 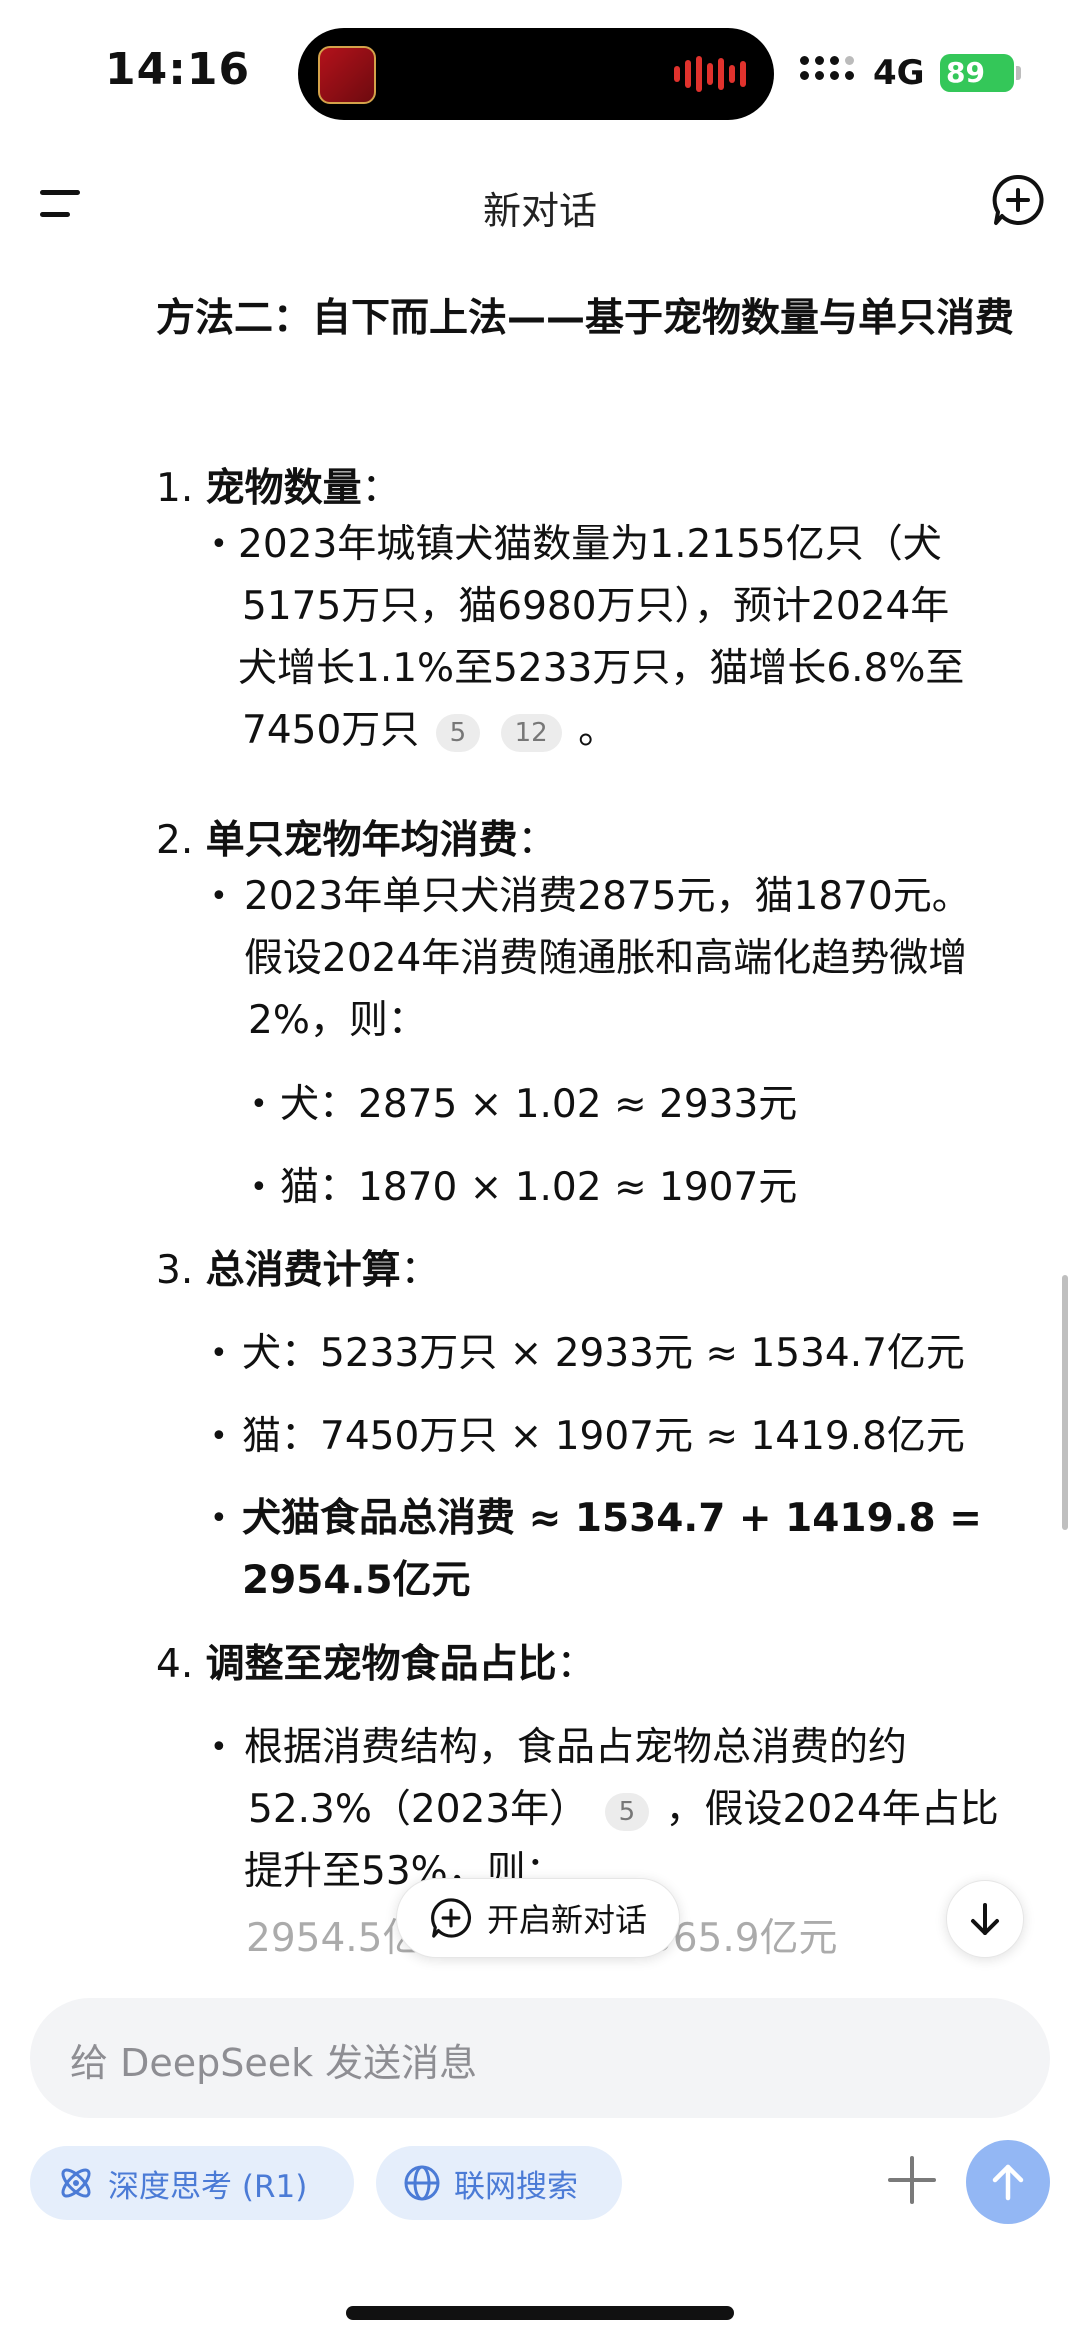 What do you see at coordinates (539, 211) in the screenshot?
I see `page-title: 新对话` at bounding box center [539, 211].